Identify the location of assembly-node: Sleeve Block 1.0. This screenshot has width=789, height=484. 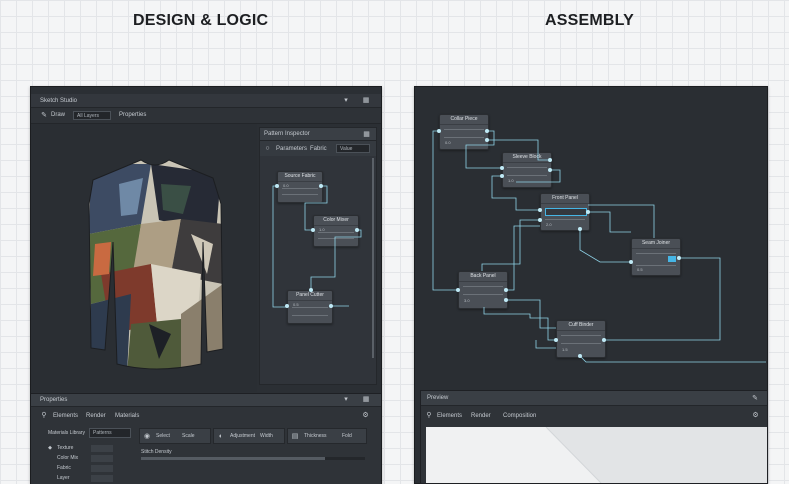
(527, 170).